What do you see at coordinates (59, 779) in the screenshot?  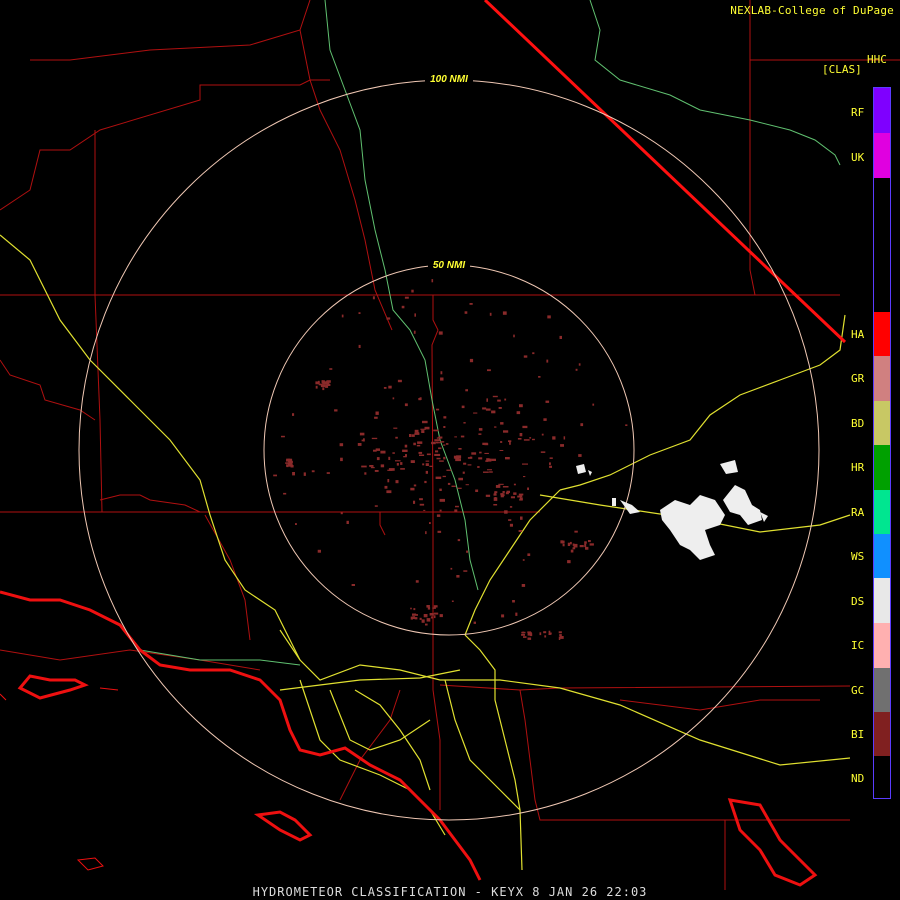 I see `small-islands` at bounding box center [59, 779].